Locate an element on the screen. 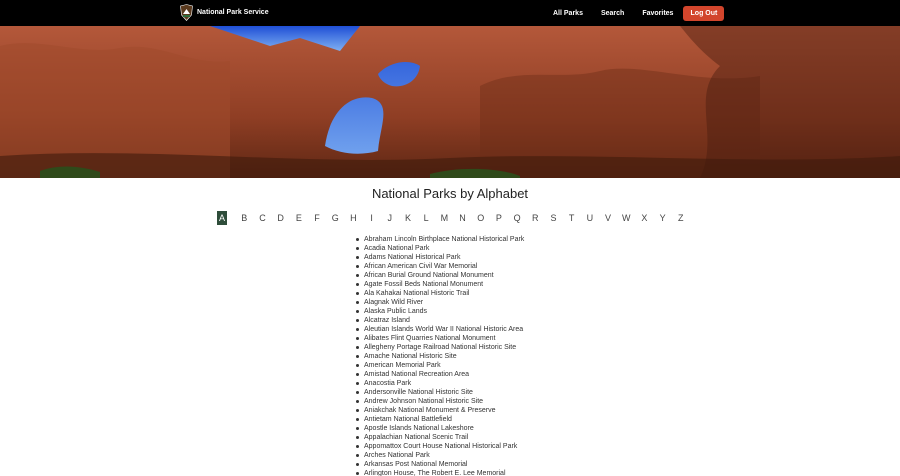  alphabet-letter-k: K is located at coordinates (408, 218).